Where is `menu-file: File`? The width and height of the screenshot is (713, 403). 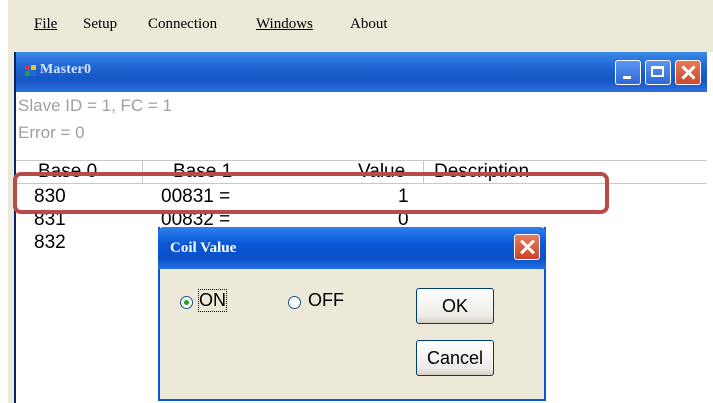
menu-file: File is located at coordinates (45, 24).